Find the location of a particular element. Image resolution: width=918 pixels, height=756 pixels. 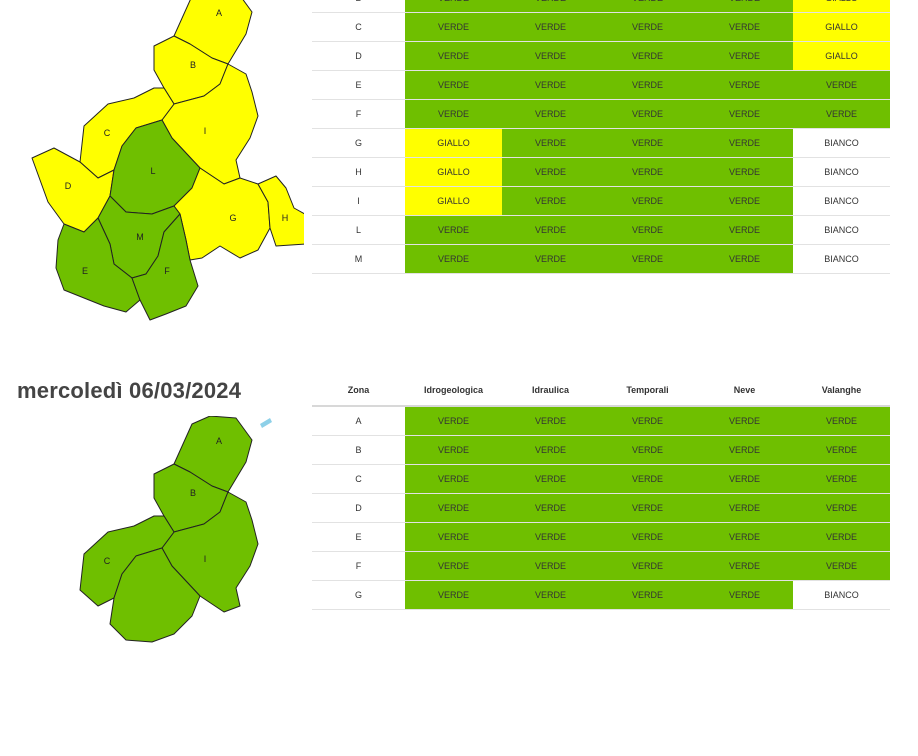

date-heading: mercoledì 06/03/2024 is located at coordinates (129, 390).